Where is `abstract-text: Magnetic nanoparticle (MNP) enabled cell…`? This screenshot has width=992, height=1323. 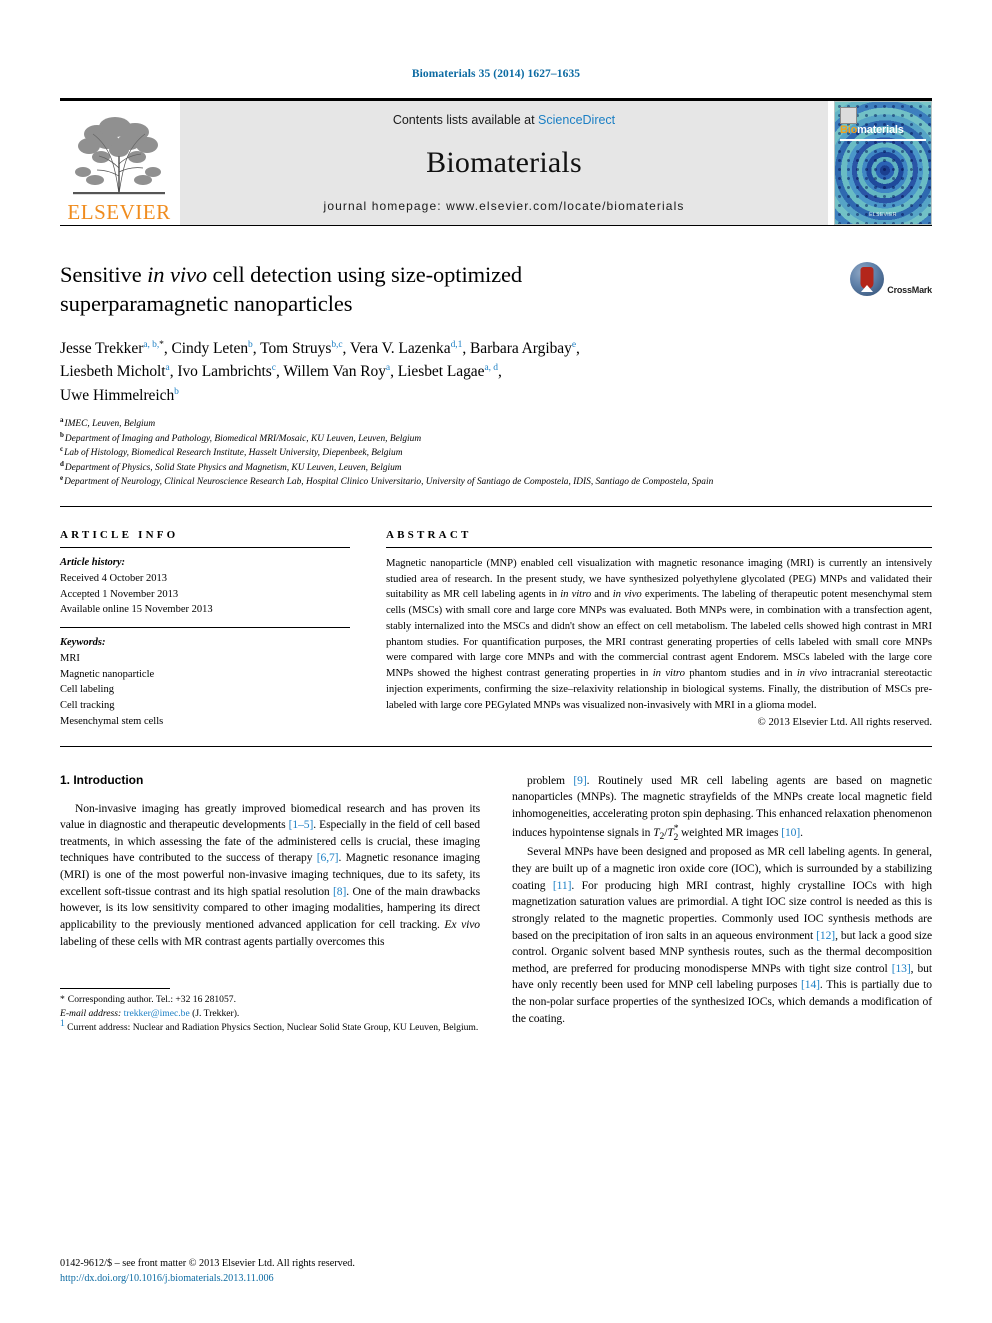 abstract-text: Magnetic nanoparticle (MNP) enabled cell… is located at coordinates (659, 630).